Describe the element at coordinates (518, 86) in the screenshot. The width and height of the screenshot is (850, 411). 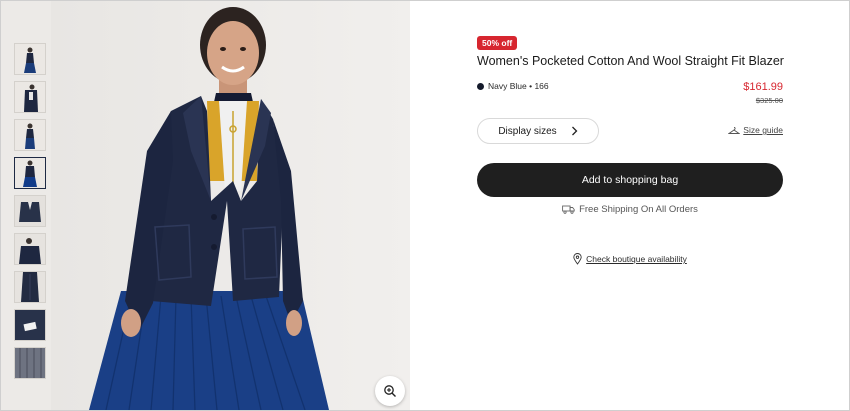
I see `color-label: Navy Blue • 166` at that location.